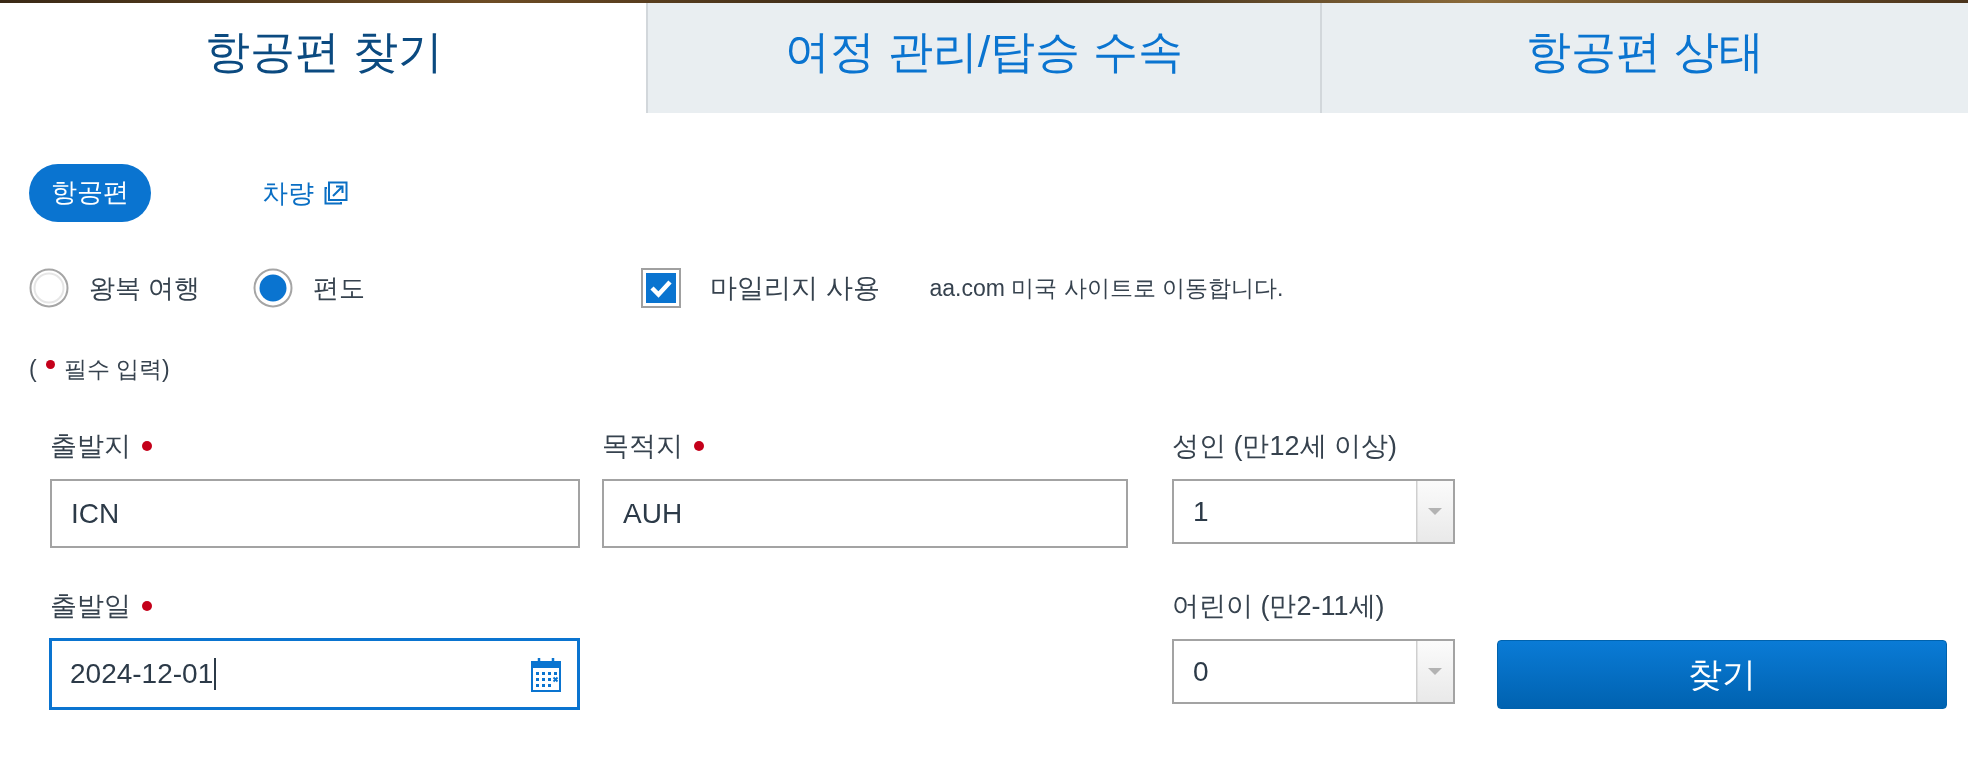 This screenshot has width=1968, height=758. Describe the element at coordinates (50, 364) in the screenshot. I see `required-dot-icon` at that location.